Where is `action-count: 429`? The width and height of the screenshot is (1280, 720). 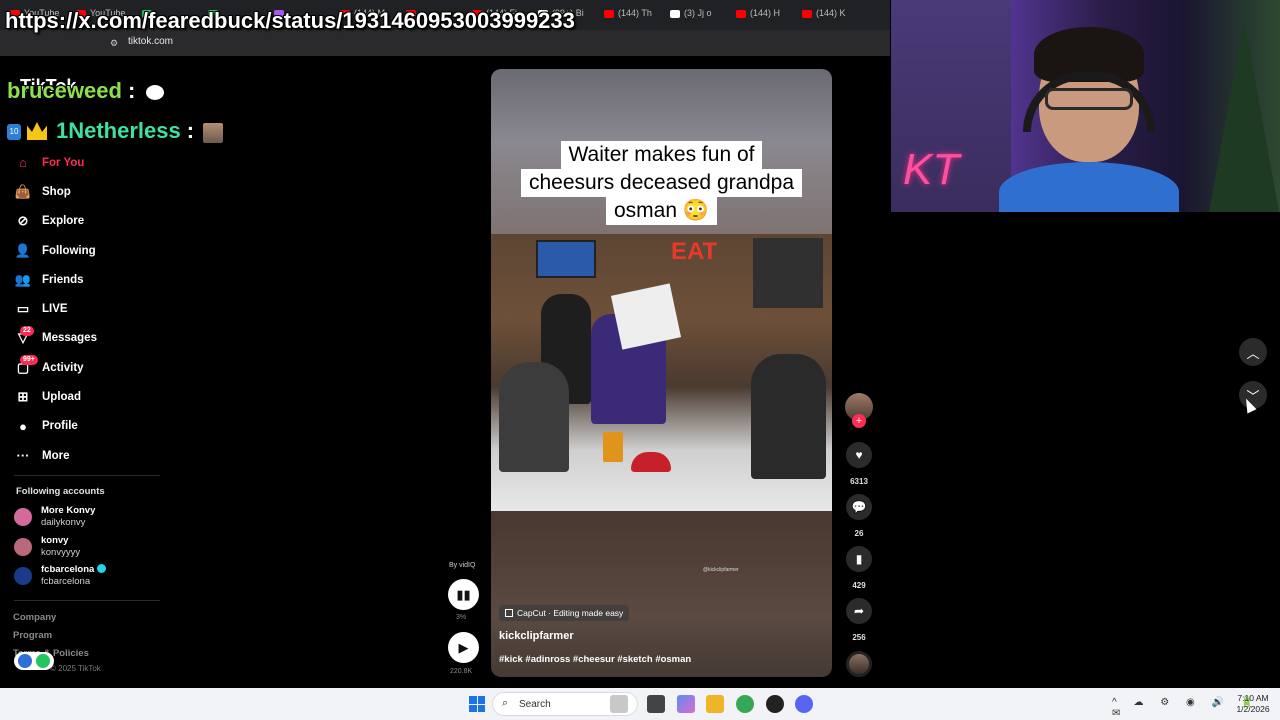
action-count: 429 is located at coordinates (859, 585).